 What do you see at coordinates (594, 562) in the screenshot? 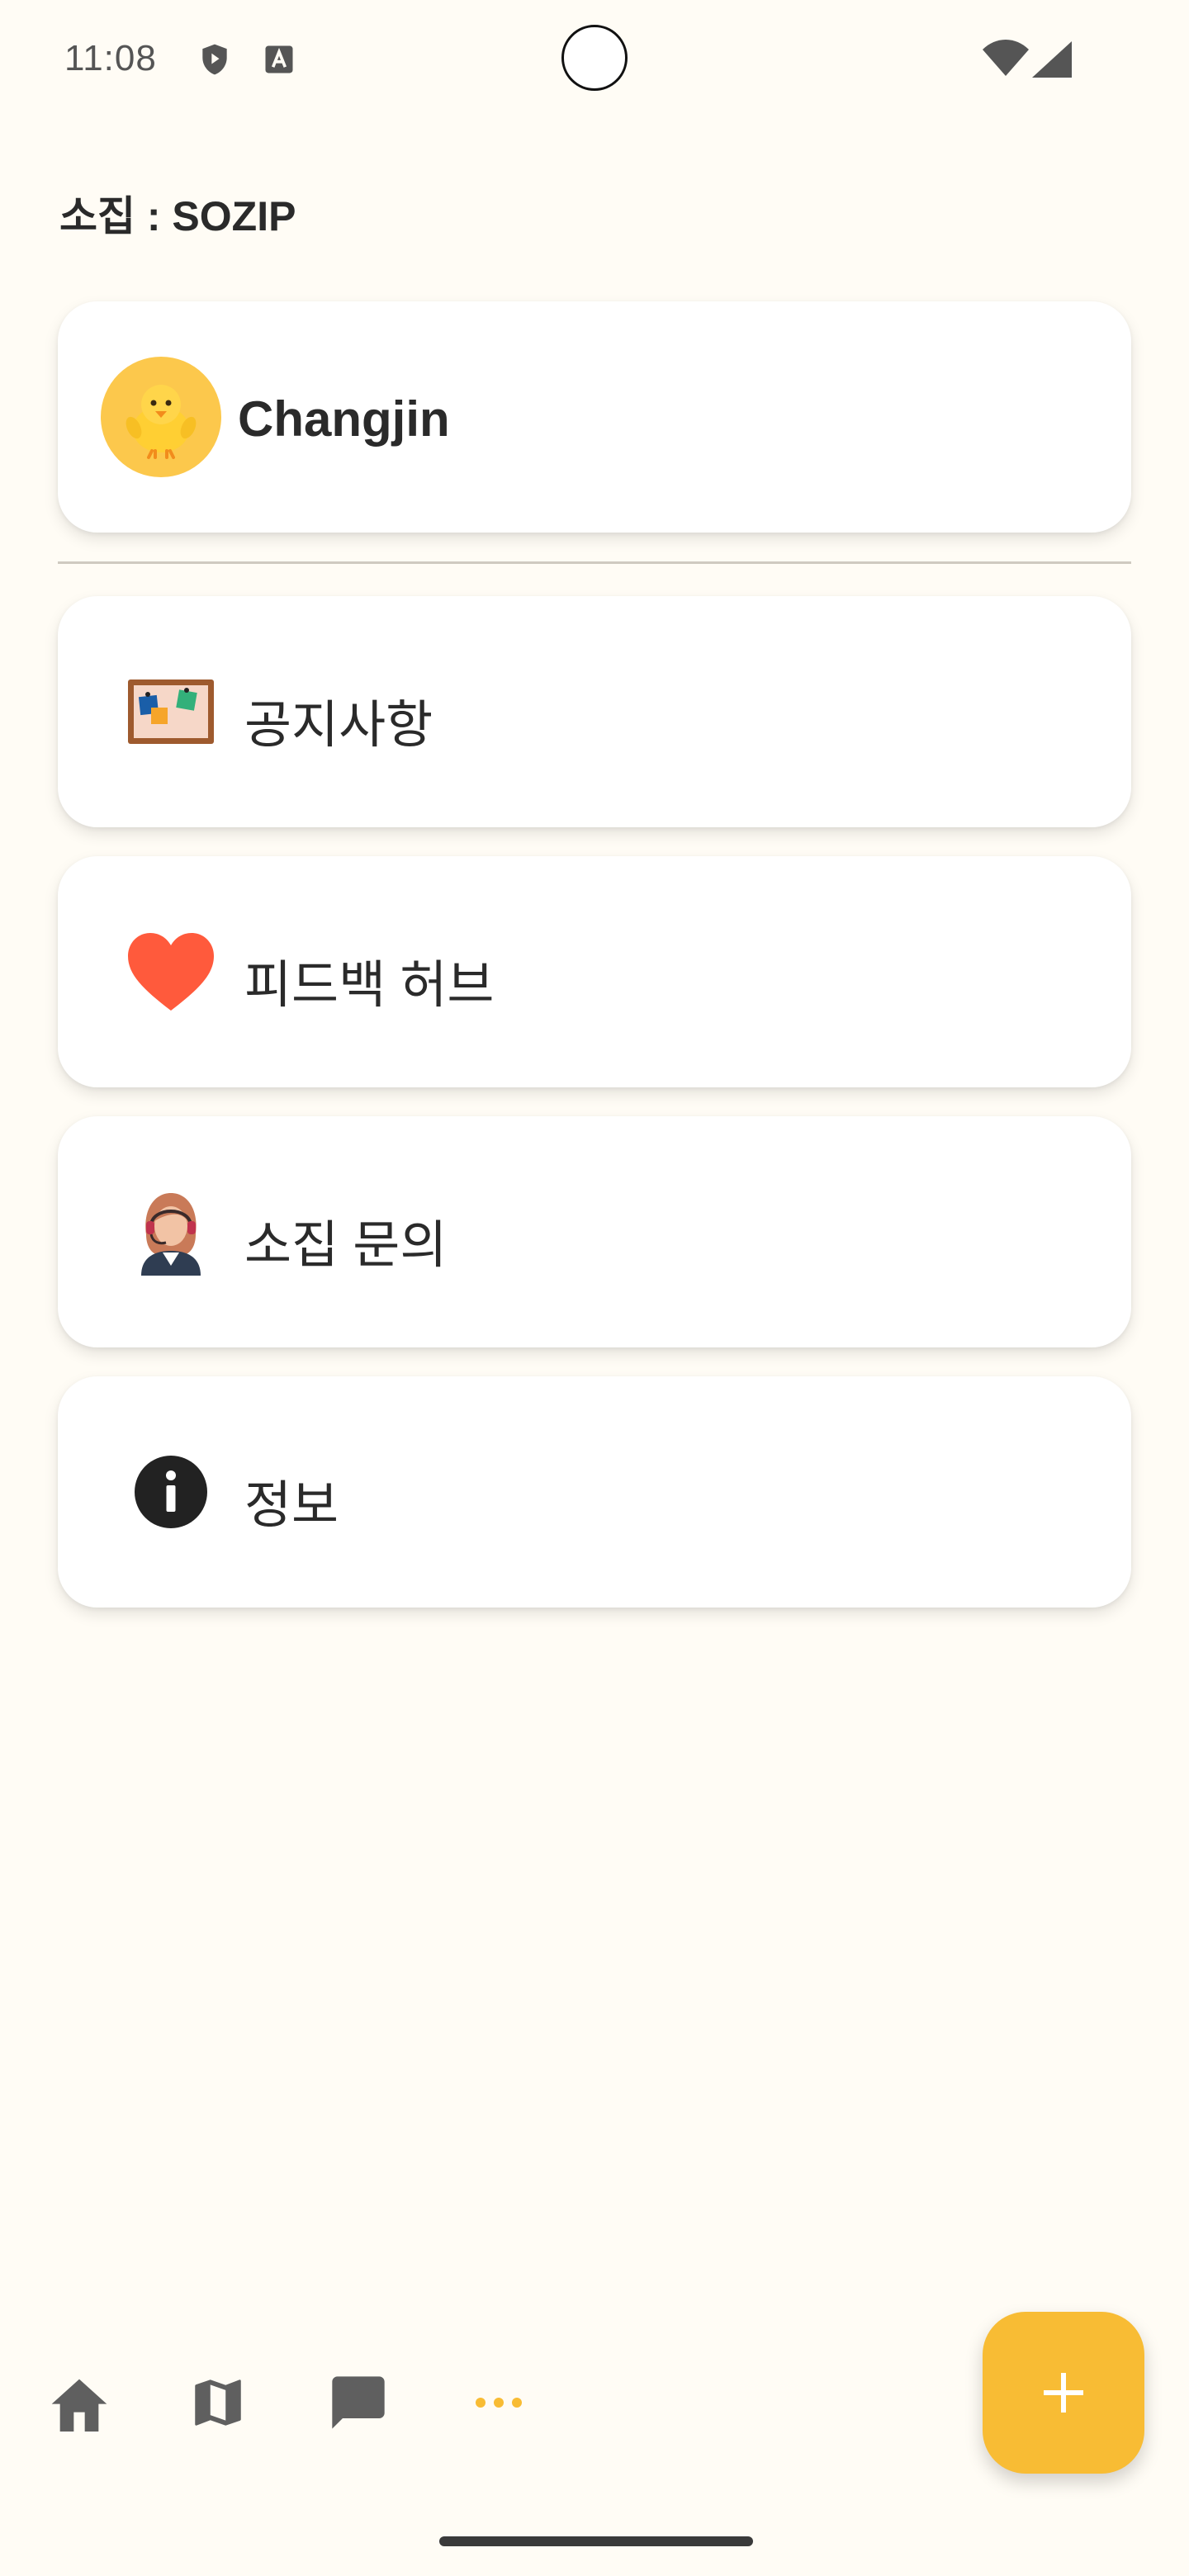
I see `divider` at bounding box center [594, 562].